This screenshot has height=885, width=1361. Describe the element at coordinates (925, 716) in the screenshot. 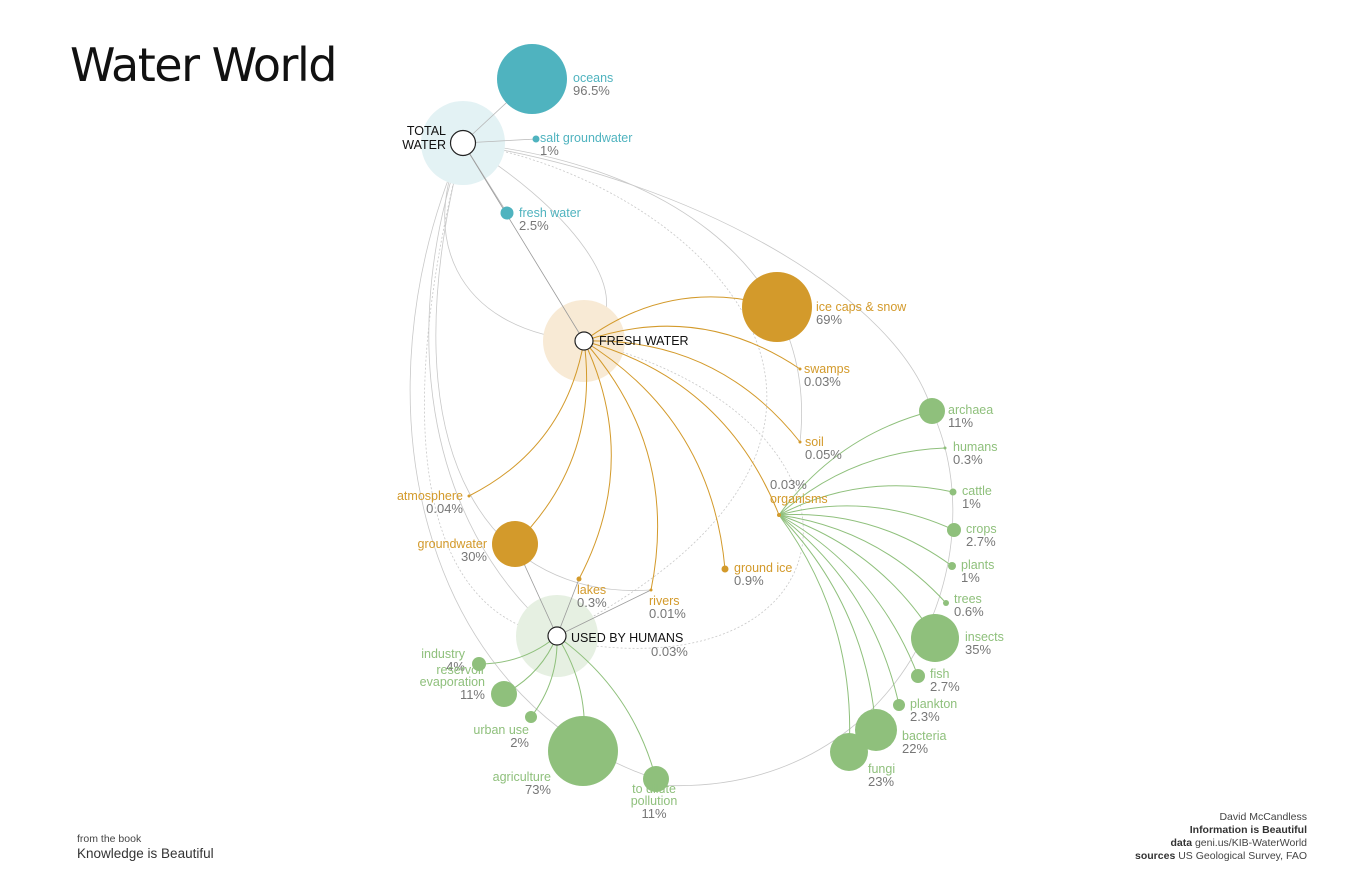

I see `plankton-value: 2.3%` at that location.